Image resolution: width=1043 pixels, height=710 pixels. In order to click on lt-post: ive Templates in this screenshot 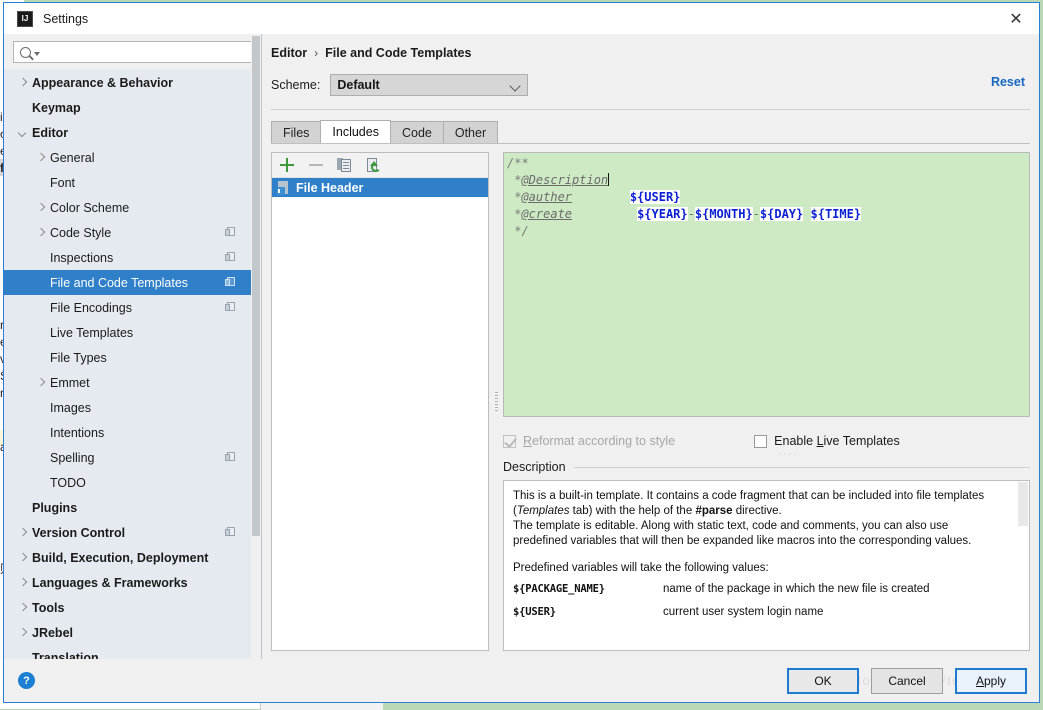, I will do `click(861, 441)`.